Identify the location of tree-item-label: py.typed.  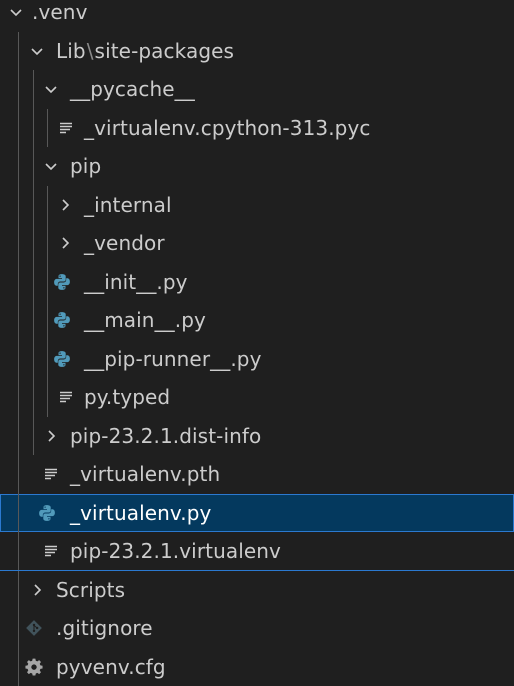
(127, 397).